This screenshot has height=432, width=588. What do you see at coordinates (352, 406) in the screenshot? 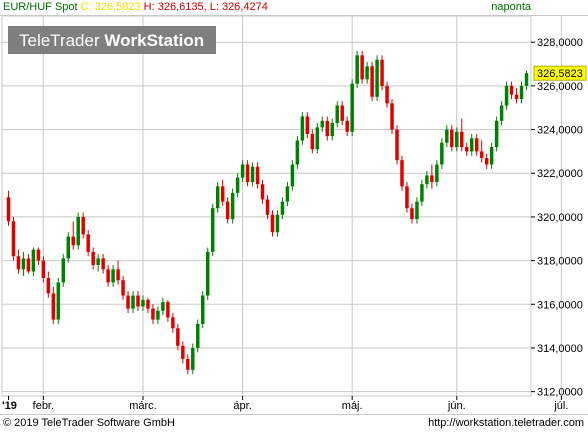
I see `x-tick-label: máj.` at bounding box center [352, 406].